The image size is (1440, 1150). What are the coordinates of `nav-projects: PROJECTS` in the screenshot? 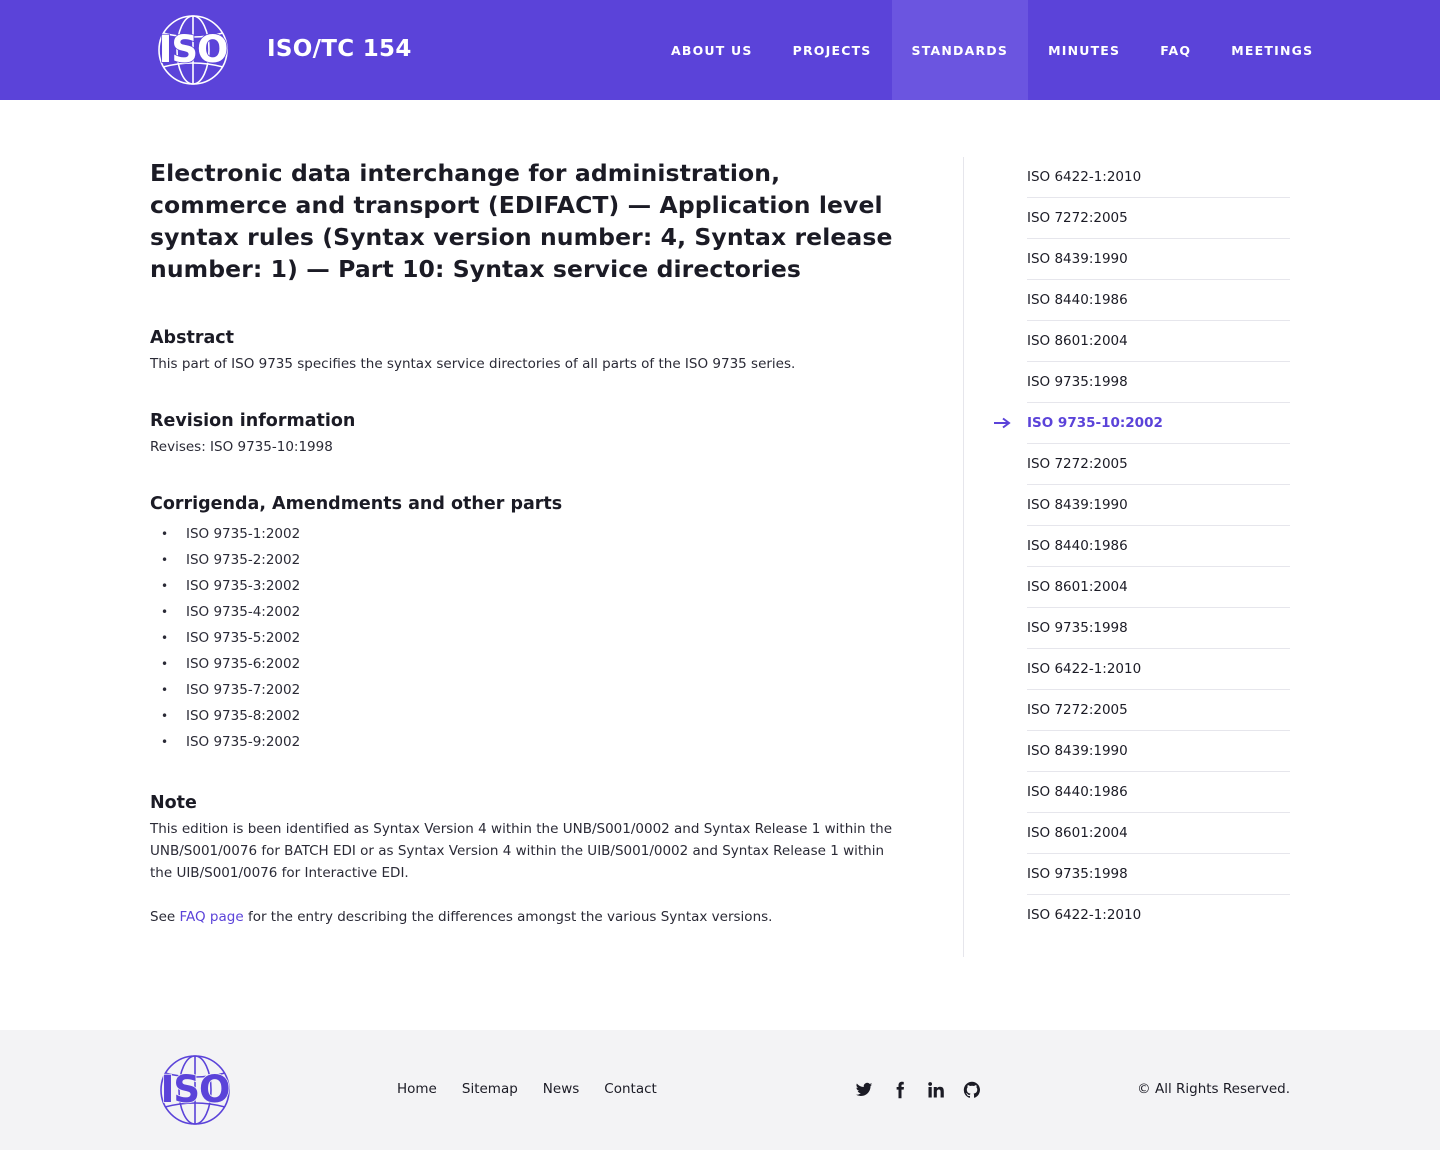 It's located at (832, 50).